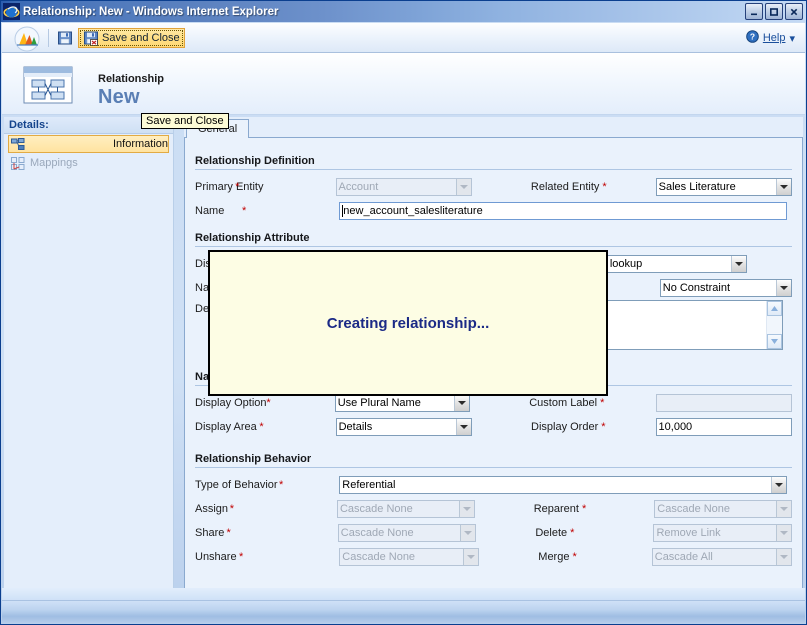 The height and width of the screenshot is (625, 807). I want to click on internet-explorer-icon, so click(11, 11).